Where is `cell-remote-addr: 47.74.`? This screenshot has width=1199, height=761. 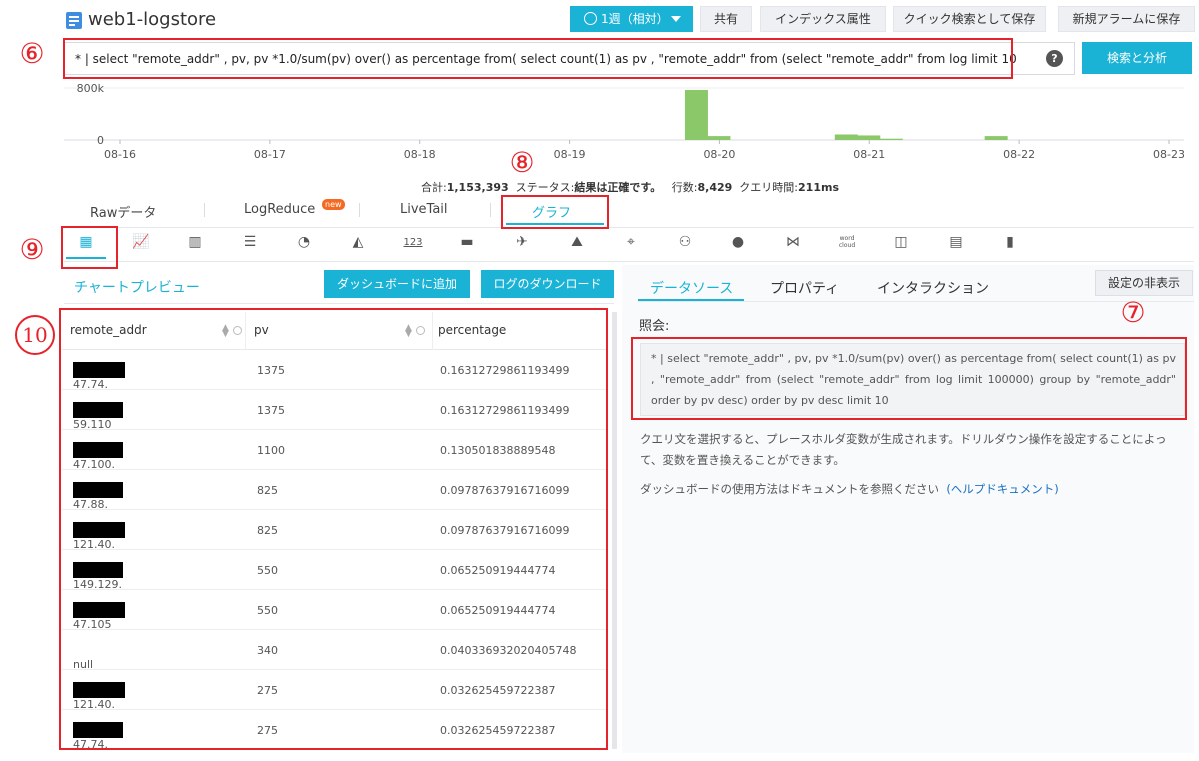 cell-remote-addr: 47.74. is located at coordinates (99, 376).